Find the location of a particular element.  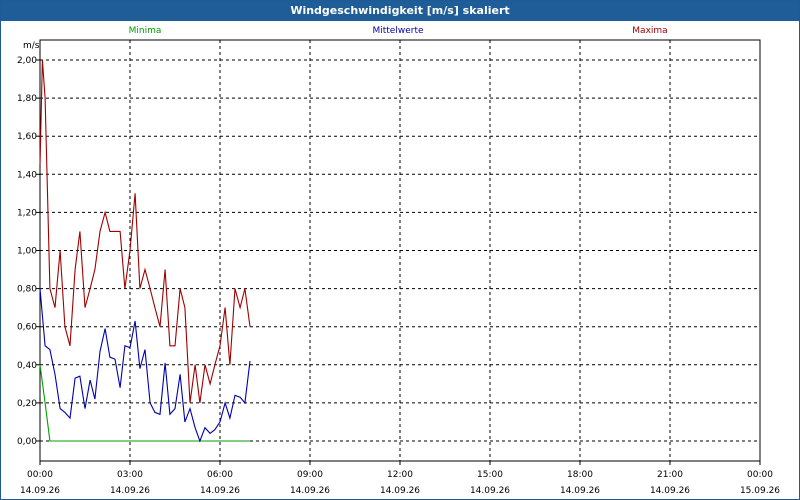

y-tick-label: 0,40 is located at coordinates (27, 366).